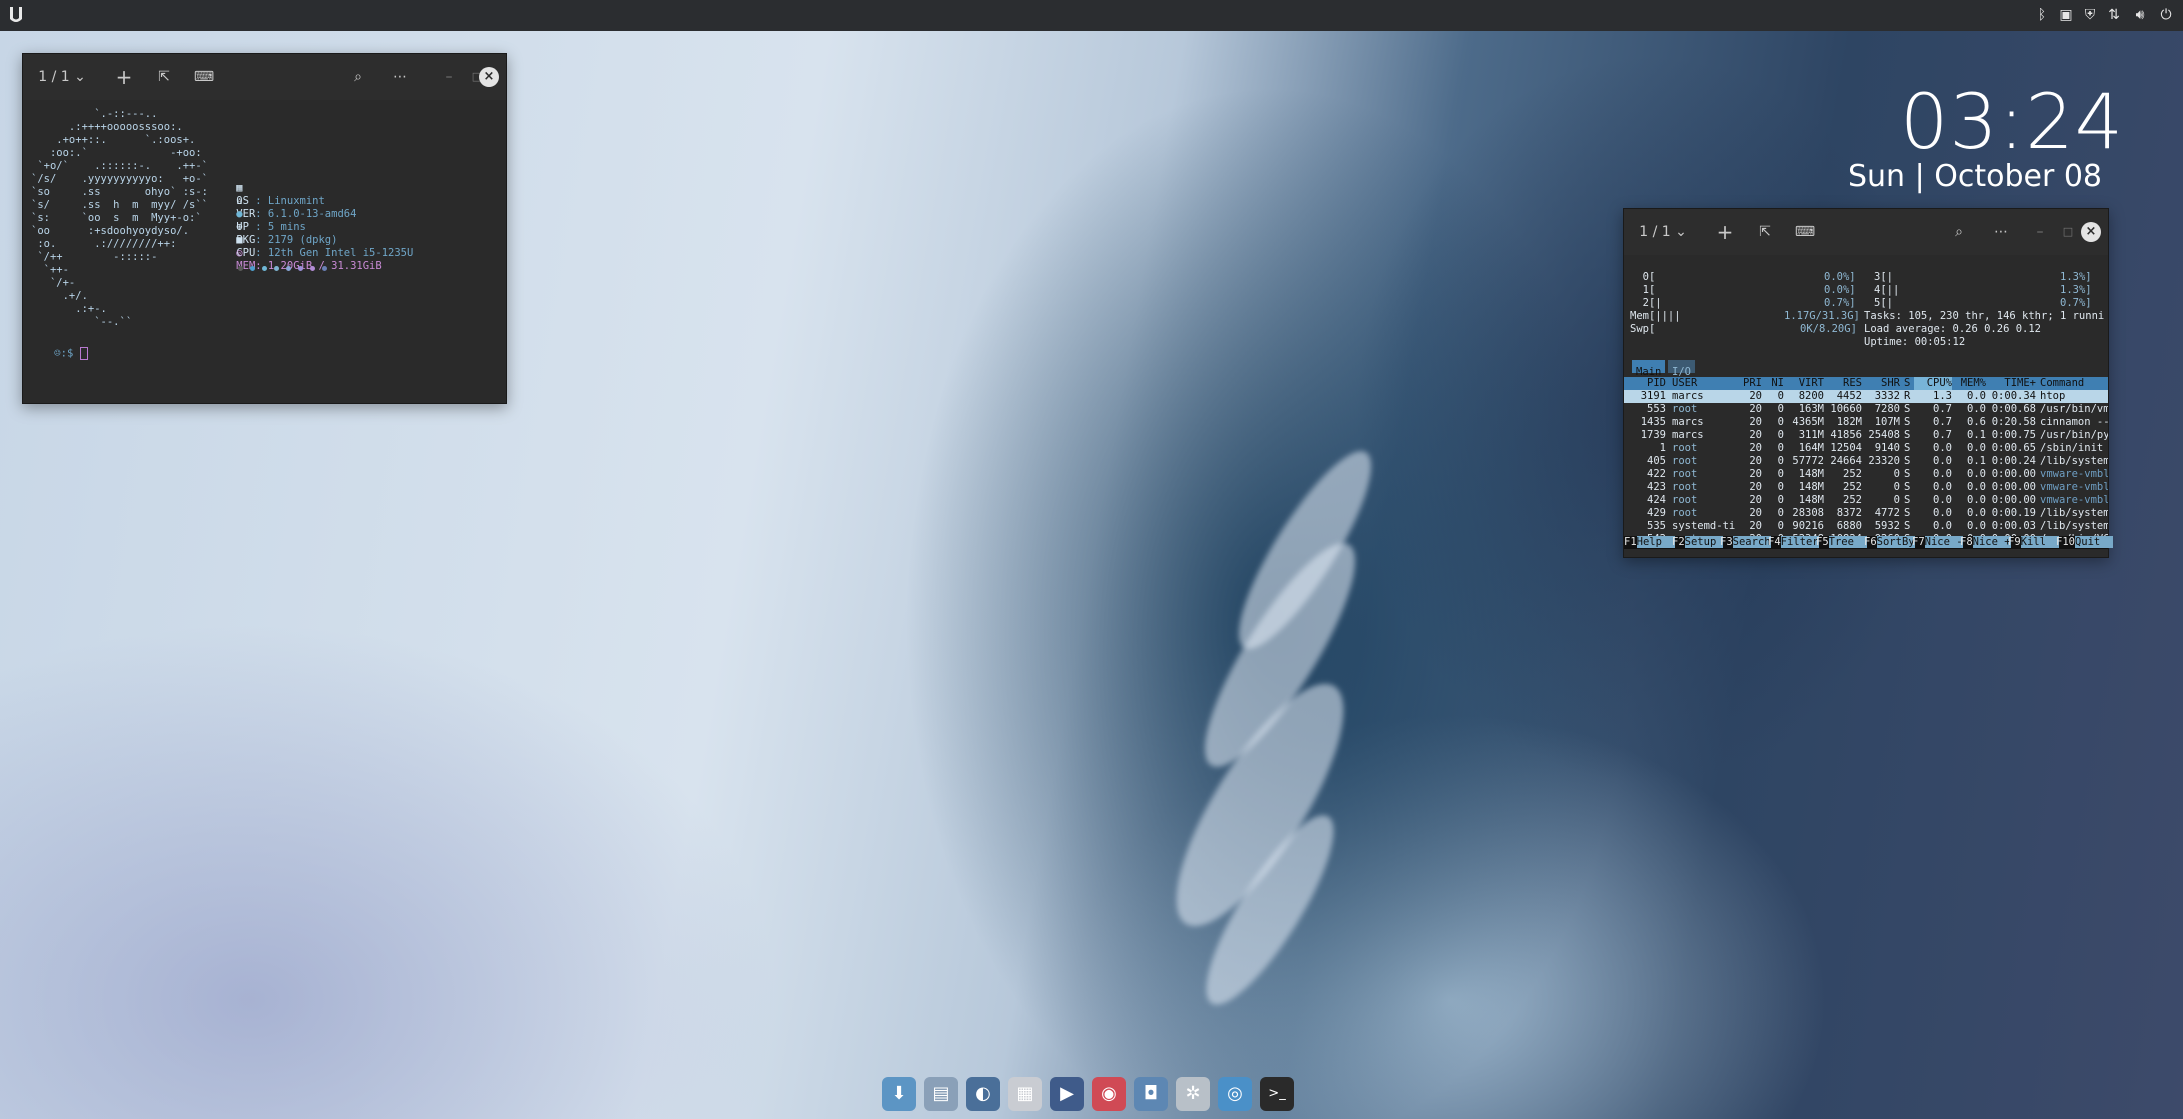  I want to click on cpu-meter-0-pct: 0.0%], so click(1840, 277).